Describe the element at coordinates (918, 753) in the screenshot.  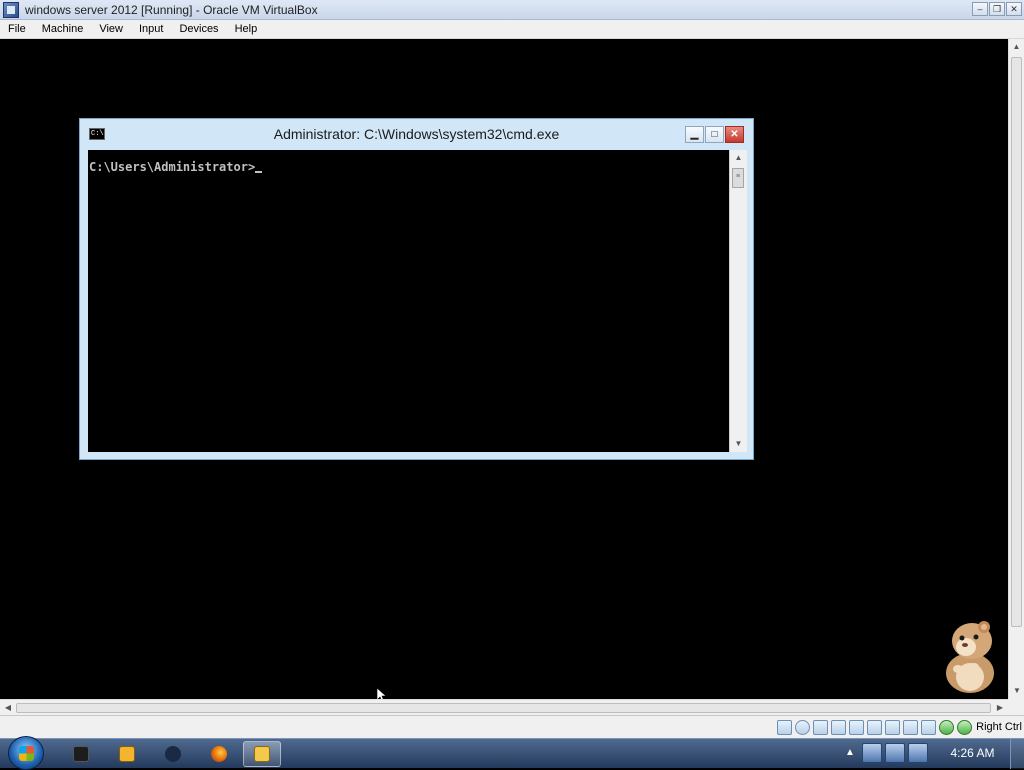
I see `tray-computer-icon` at that location.